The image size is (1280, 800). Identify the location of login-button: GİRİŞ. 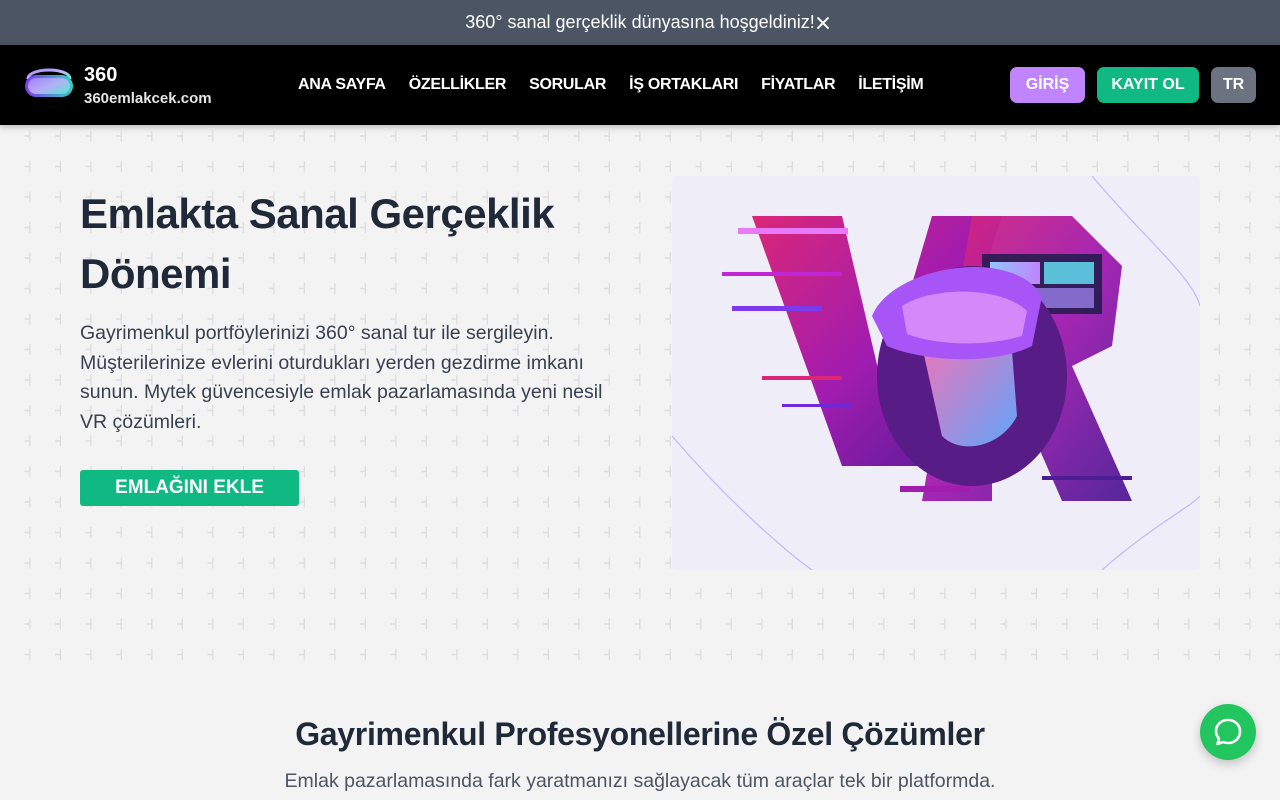
(1047, 85).